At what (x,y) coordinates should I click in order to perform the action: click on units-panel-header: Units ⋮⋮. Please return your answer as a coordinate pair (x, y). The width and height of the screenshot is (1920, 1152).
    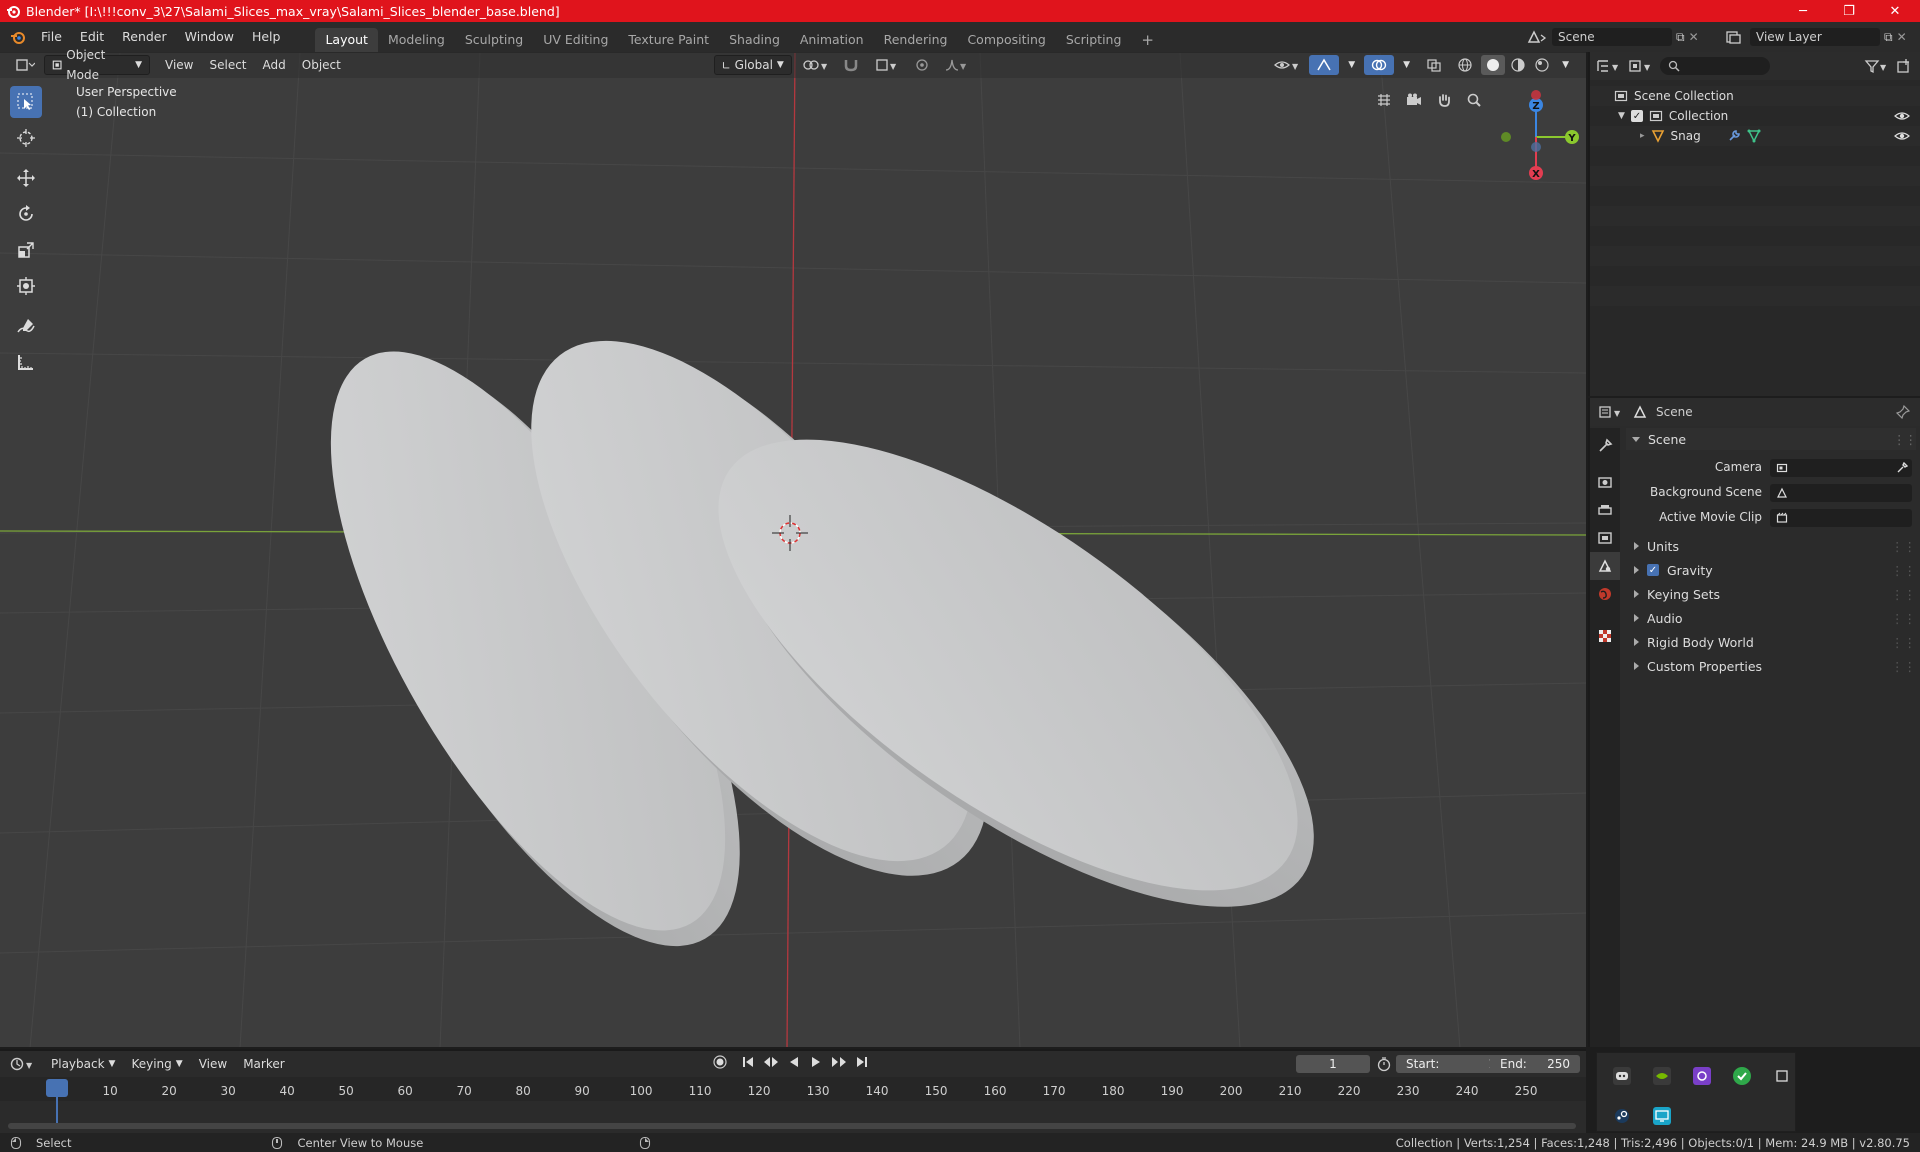
    Looking at the image, I should click on (1771, 546).